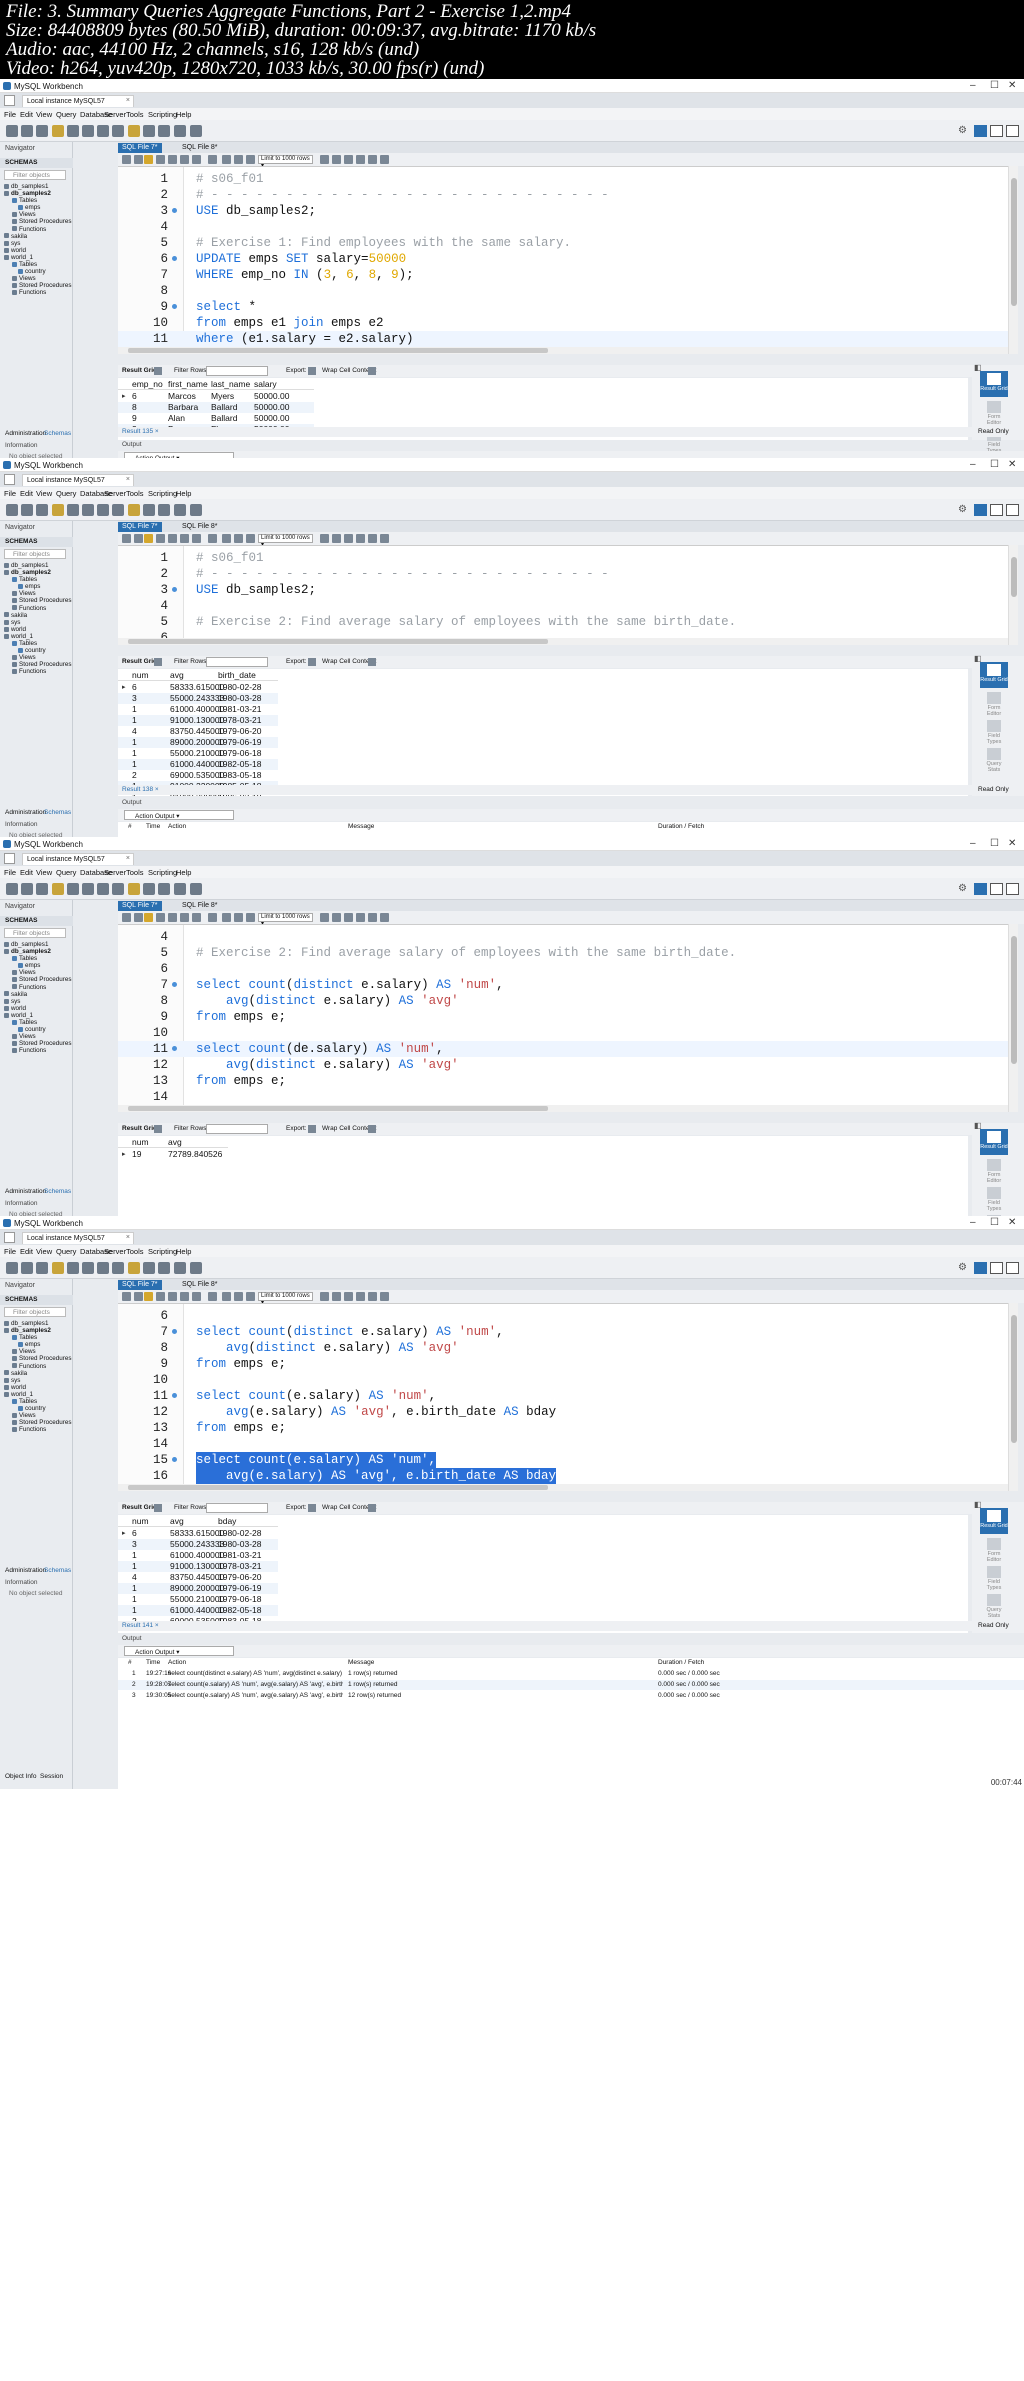 This screenshot has height=2381, width=1024. I want to click on menu-query: Query, so click(66, 872).